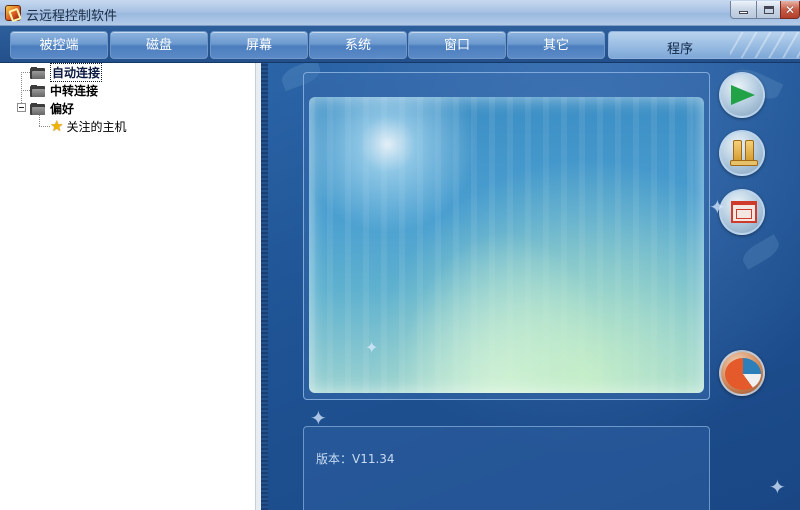 This screenshot has height=510, width=800. I want to click on decorative-leaf, so click(761, 252).